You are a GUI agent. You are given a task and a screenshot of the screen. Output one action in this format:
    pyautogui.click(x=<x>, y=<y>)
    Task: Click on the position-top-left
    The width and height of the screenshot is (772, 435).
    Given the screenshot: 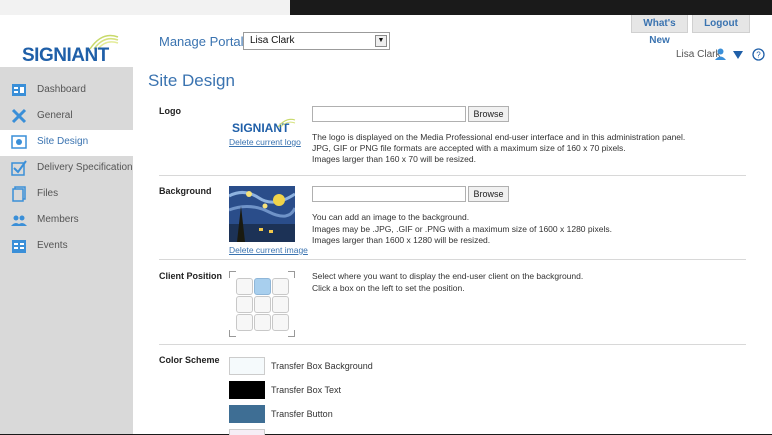 What is the action you would take?
    pyautogui.click(x=244, y=286)
    